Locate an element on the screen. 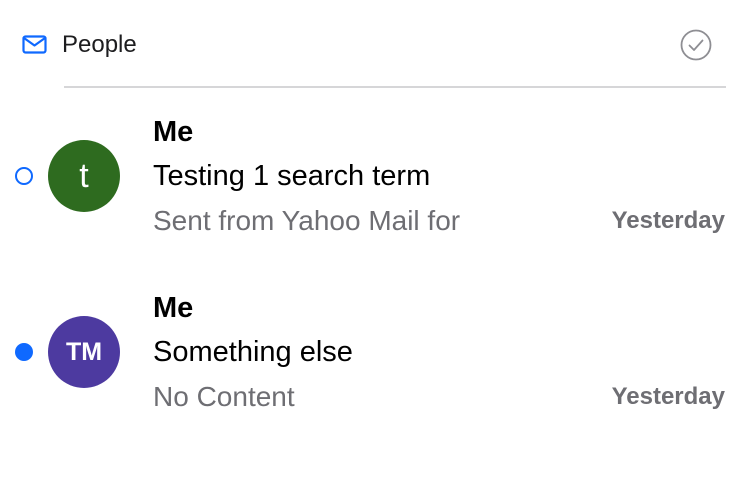 The image size is (750, 480). header-divider is located at coordinates (395, 87).